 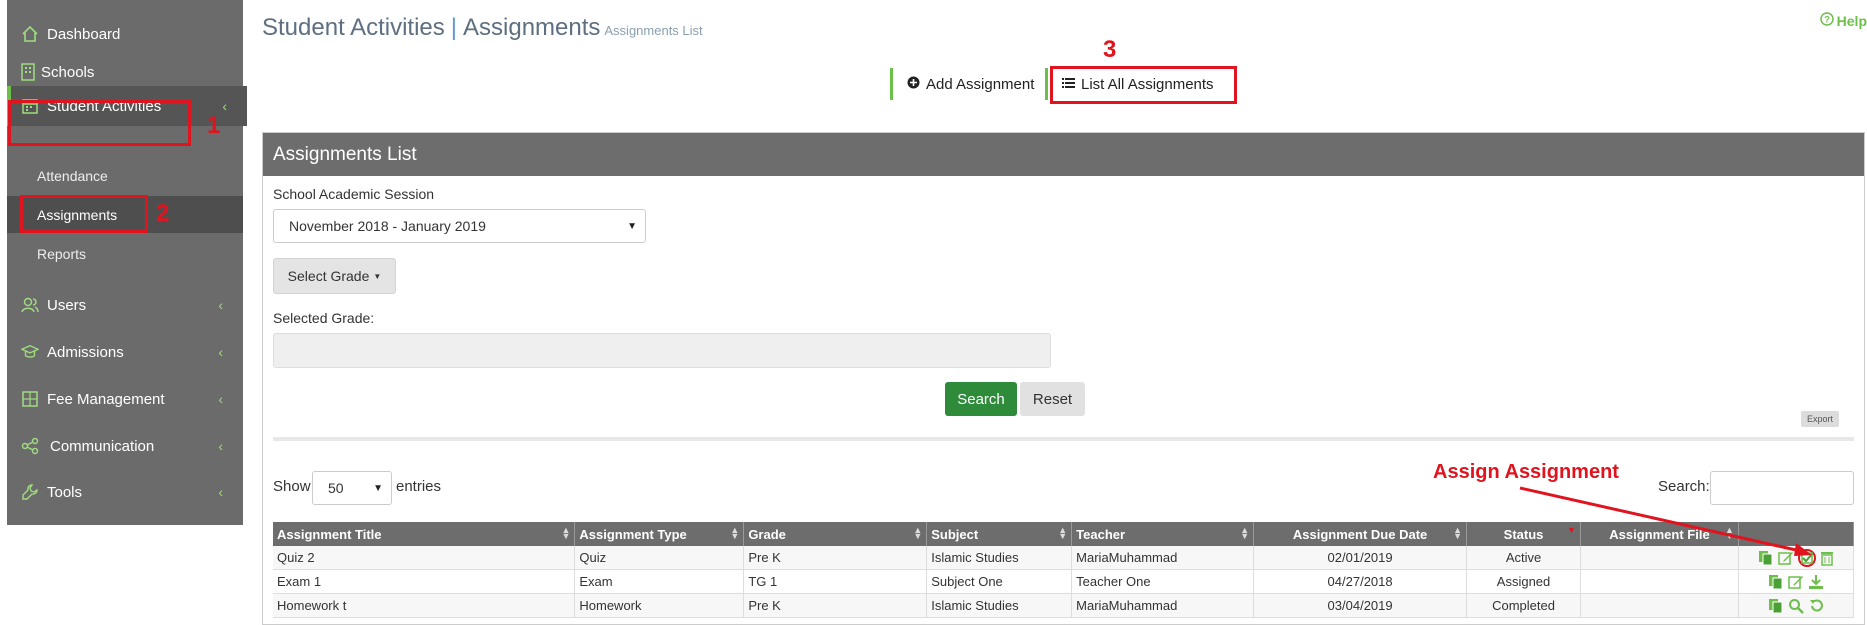 What do you see at coordinates (84, 34) in the screenshot?
I see `sidebar-item-label: Dashboard` at bounding box center [84, 34].